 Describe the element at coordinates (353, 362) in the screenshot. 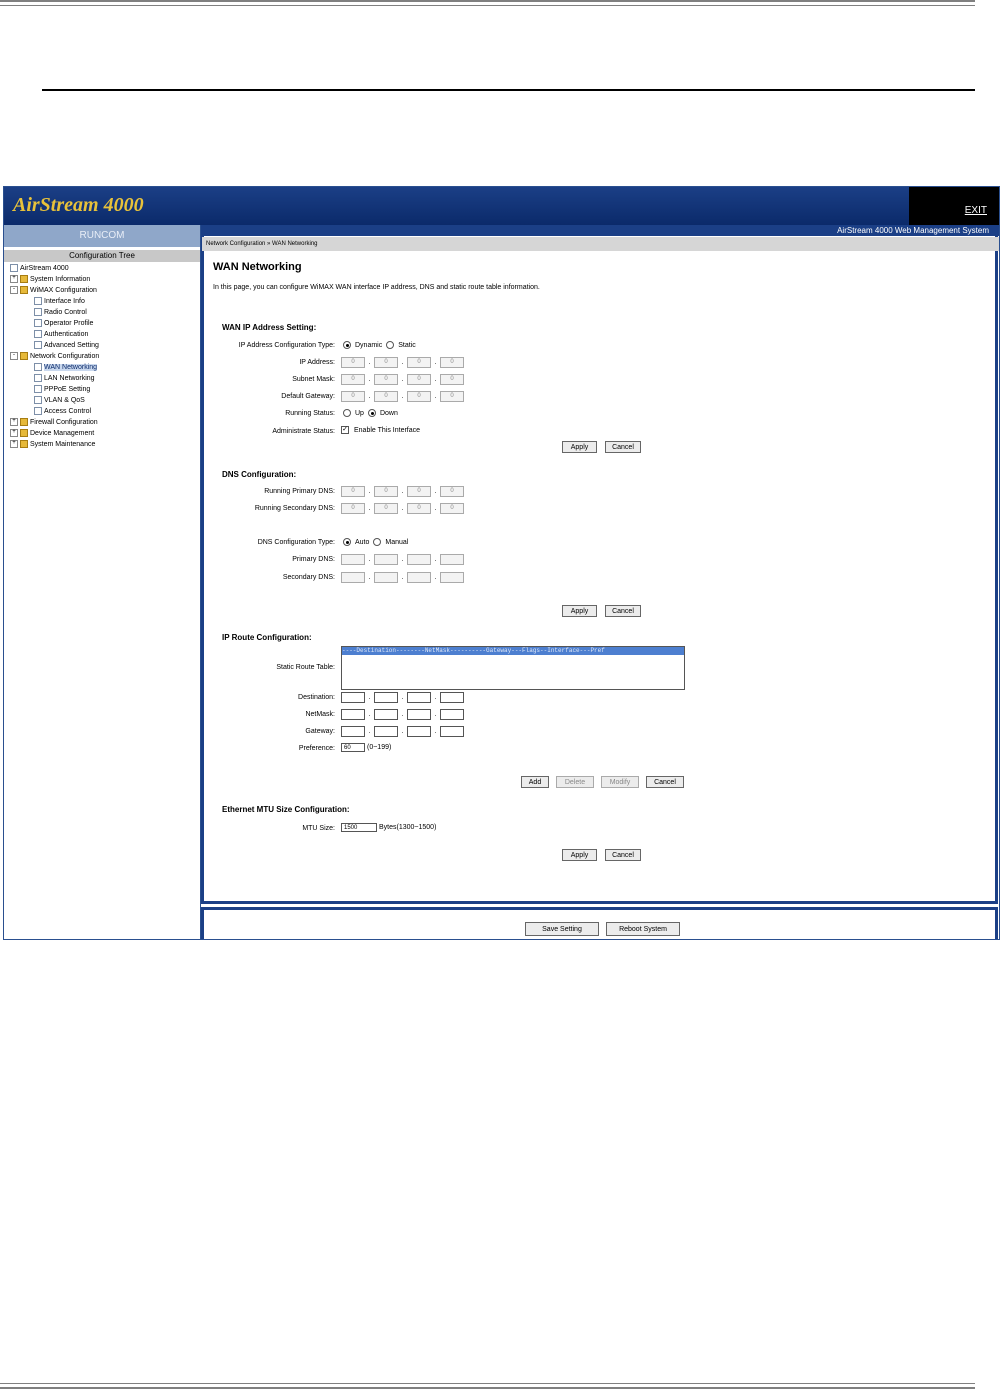

I see `ip-octet-1: 0` at that location.